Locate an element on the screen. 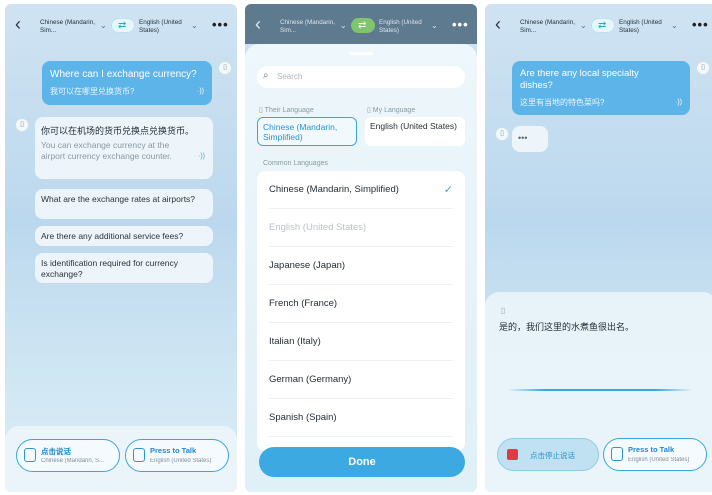 The height and width of the screenshot is (495, 712). stop-speaking-button: 点击停止说话 is located at coordinates (548, 454).